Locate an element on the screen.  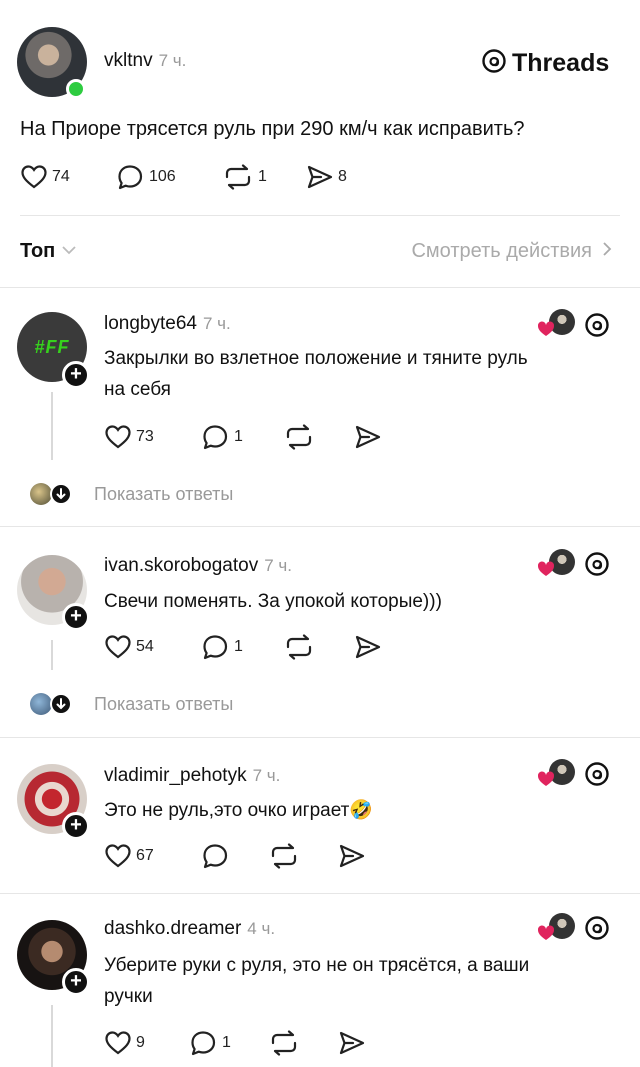
post-repost-button: 1 is located at coordinates (244, 177).